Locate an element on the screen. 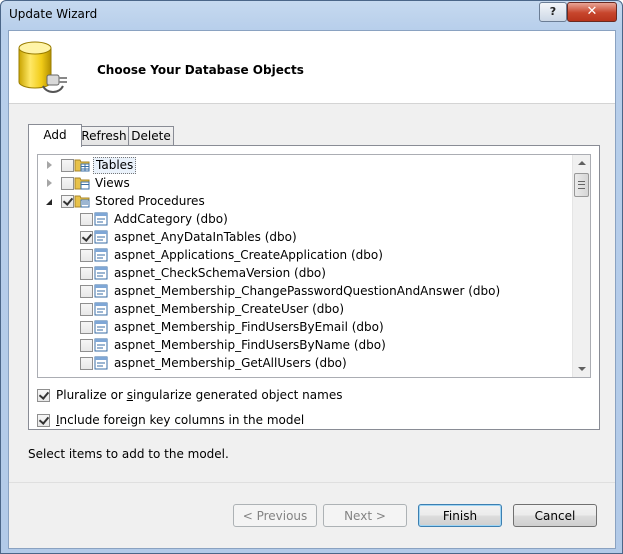  tree-node-procedure: aspnet_Membership_GetAllUsers (dbo) is located at coordinates (305, 363).